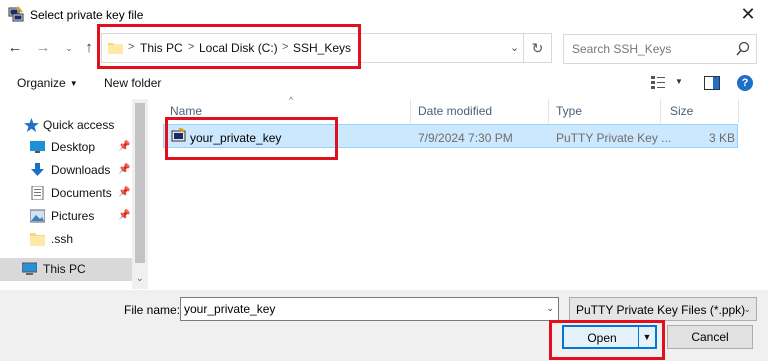  I want to click on sidebar-item-label: Quick access, so click(79, 125).